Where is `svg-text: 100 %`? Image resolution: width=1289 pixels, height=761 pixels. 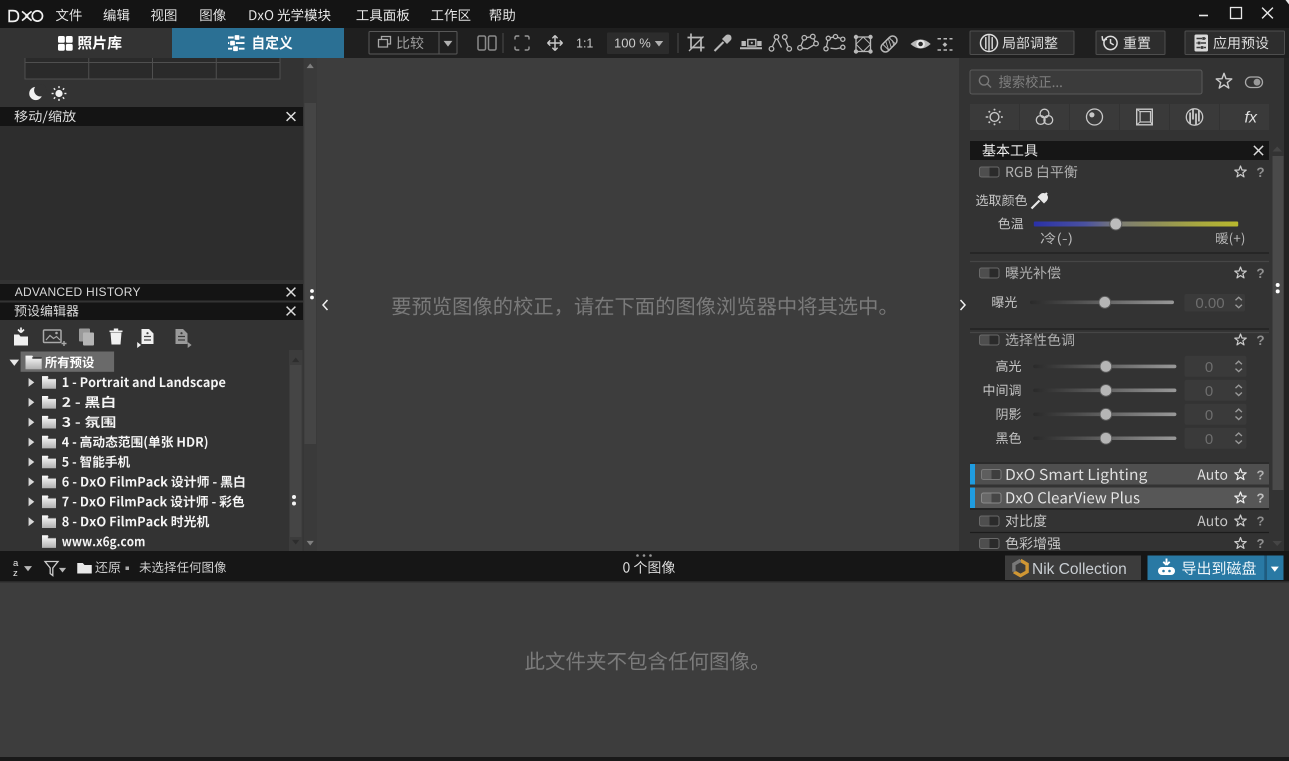
svg-text: 100 % is located at coordinates (632, 43).